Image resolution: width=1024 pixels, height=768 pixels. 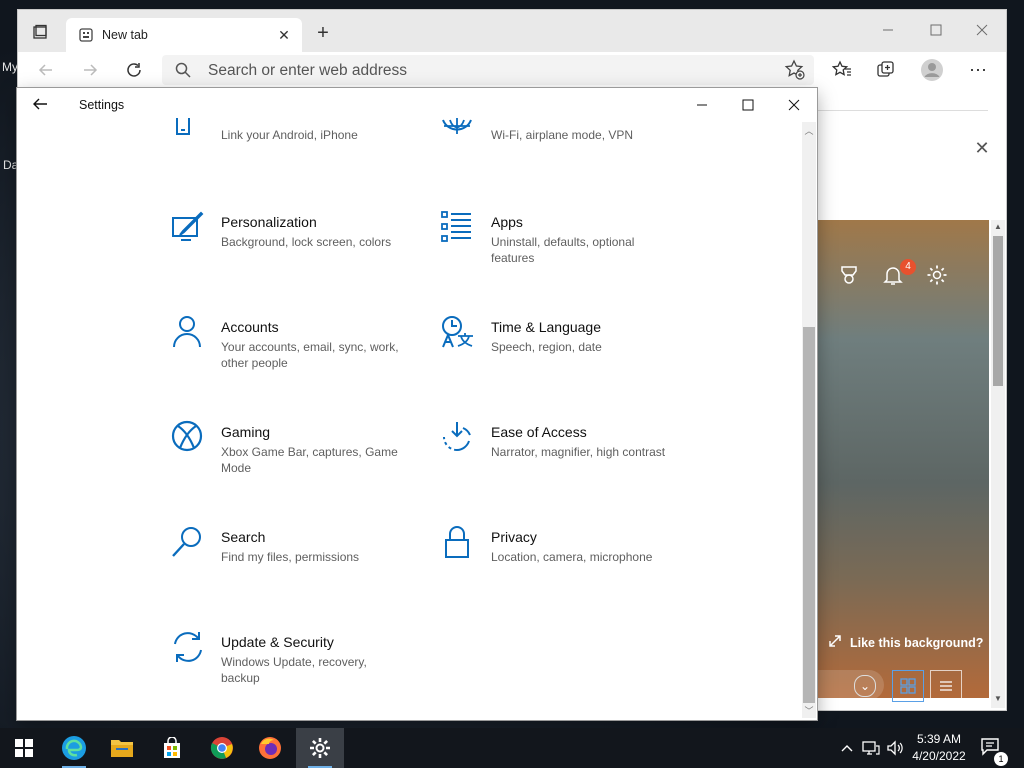 I want to click on page-scrollbar: ▲ ▼, so click(x=998, y=464).